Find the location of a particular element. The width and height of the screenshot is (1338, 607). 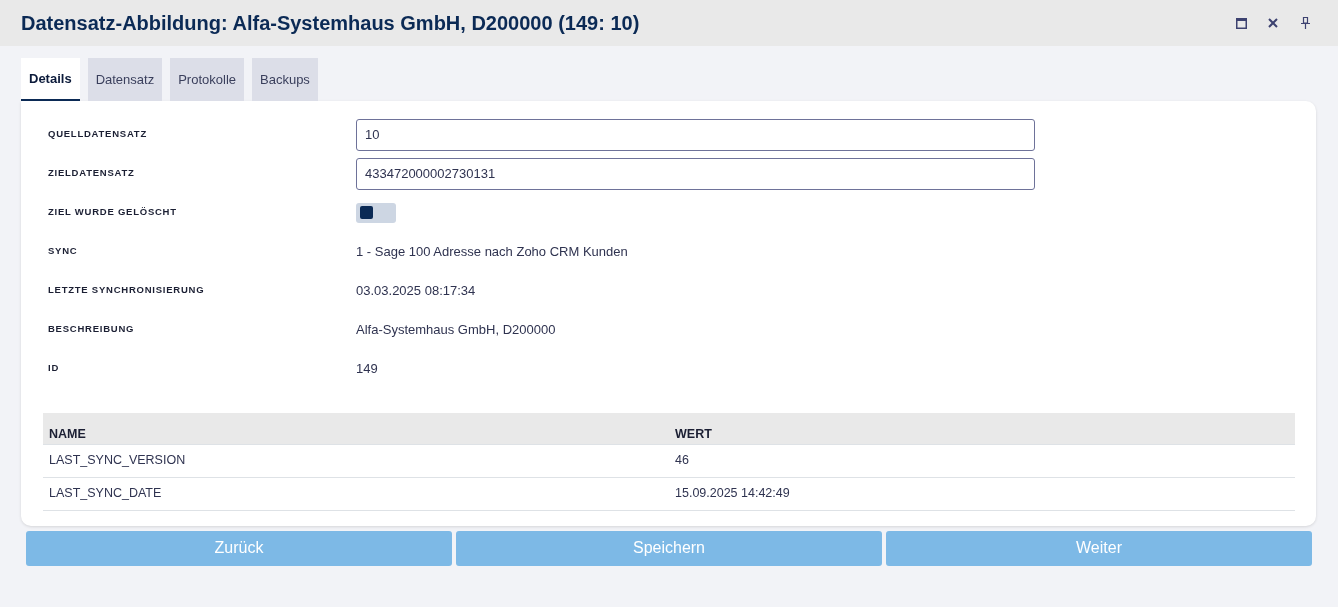

table-cell: 15.09.2025 14:42:49 is located at coordinates (982, 493).